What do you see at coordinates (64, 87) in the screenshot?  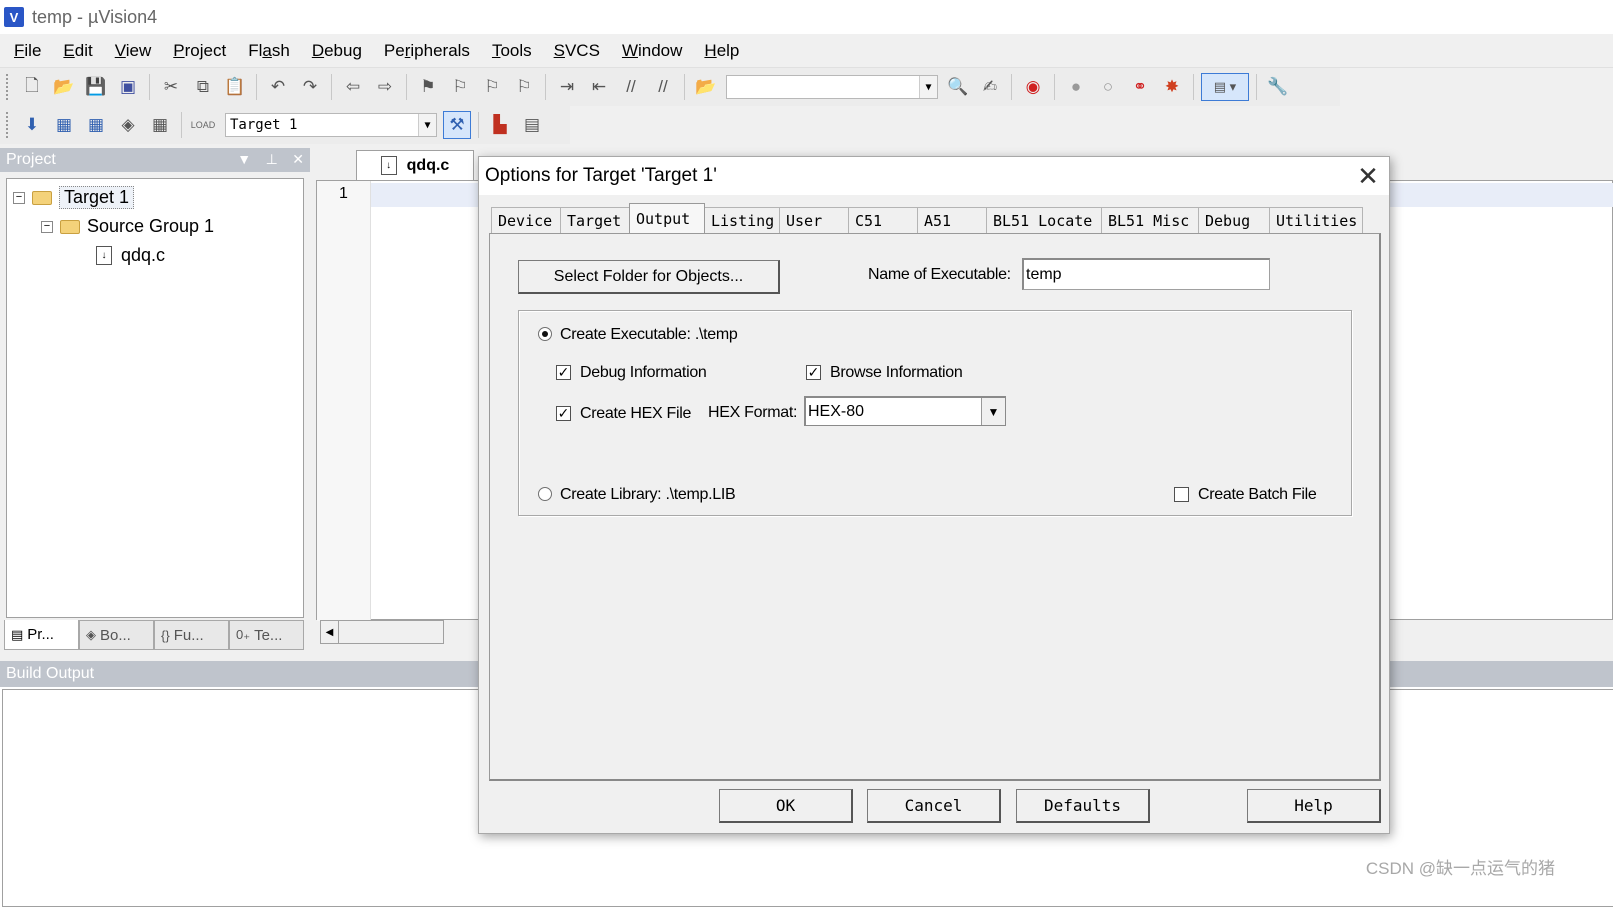 I see `open-file-icon: 📂` at bounding box center [64, 87].